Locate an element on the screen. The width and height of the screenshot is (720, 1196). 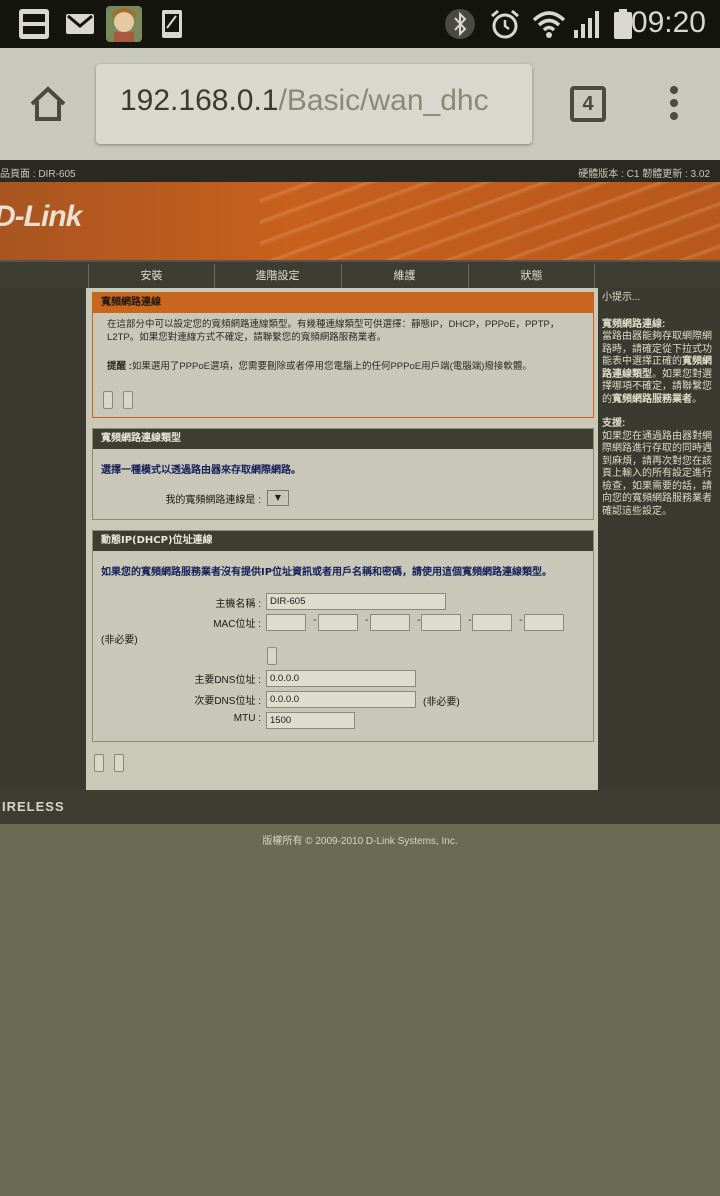
nav-setup: 安裝 is located at coordinates (151, 276).